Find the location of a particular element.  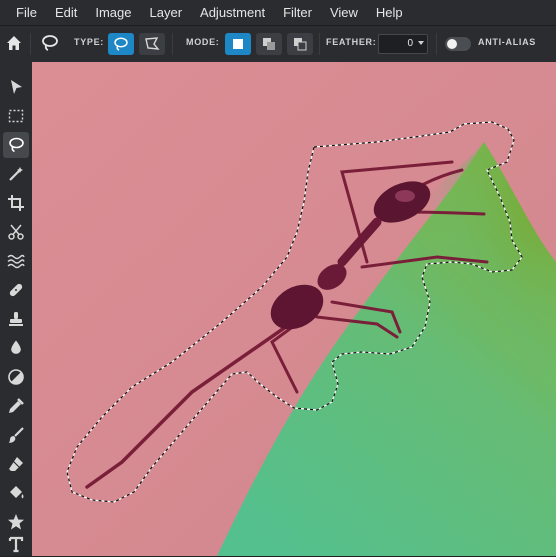

toggle-knob is located at coordinates (452, 44).